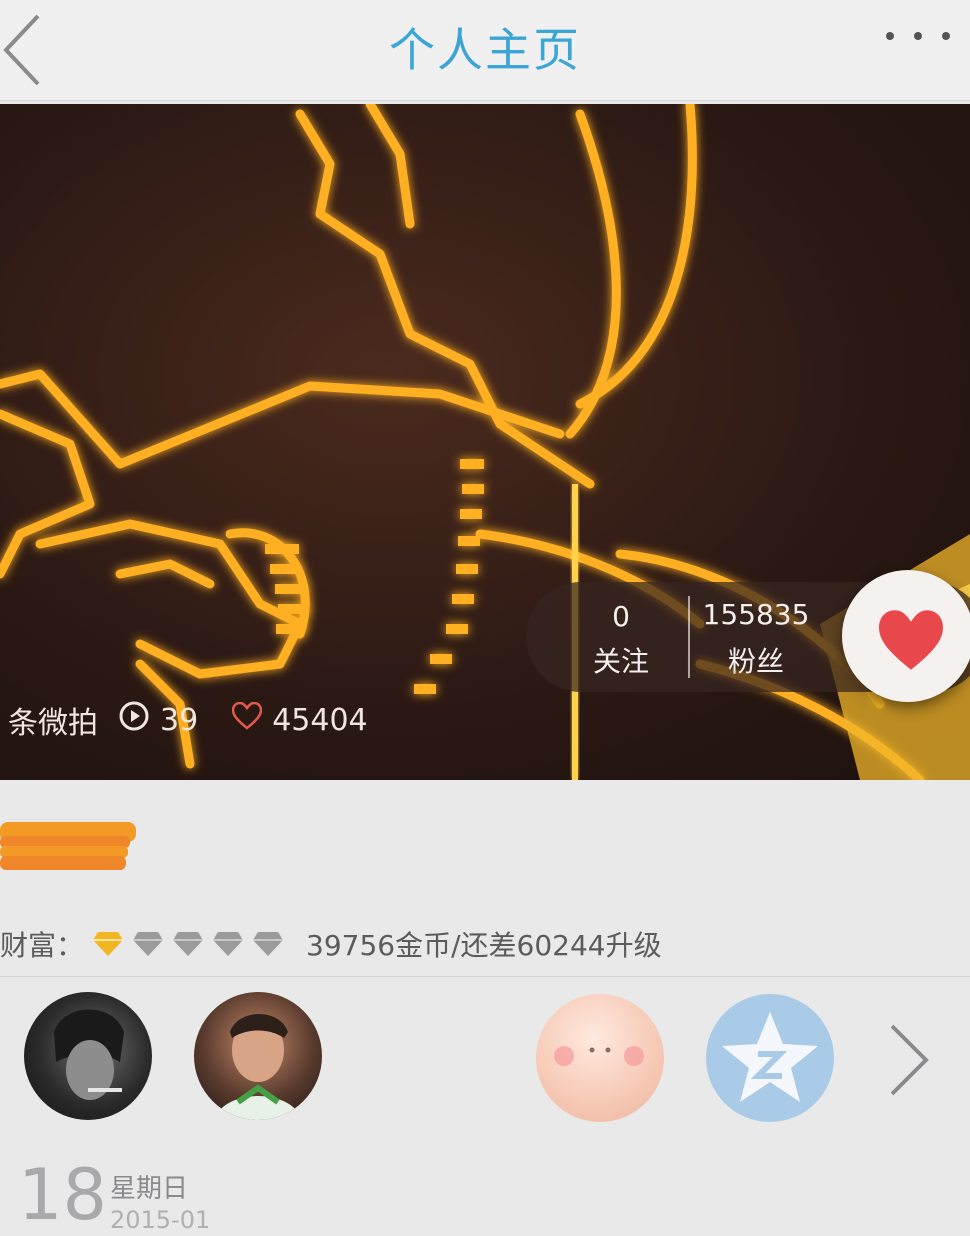 The image size is (970, 1236). Describe the element at coordinates (485, 1056) in the screenshot. I see `avatar-row` at that location.